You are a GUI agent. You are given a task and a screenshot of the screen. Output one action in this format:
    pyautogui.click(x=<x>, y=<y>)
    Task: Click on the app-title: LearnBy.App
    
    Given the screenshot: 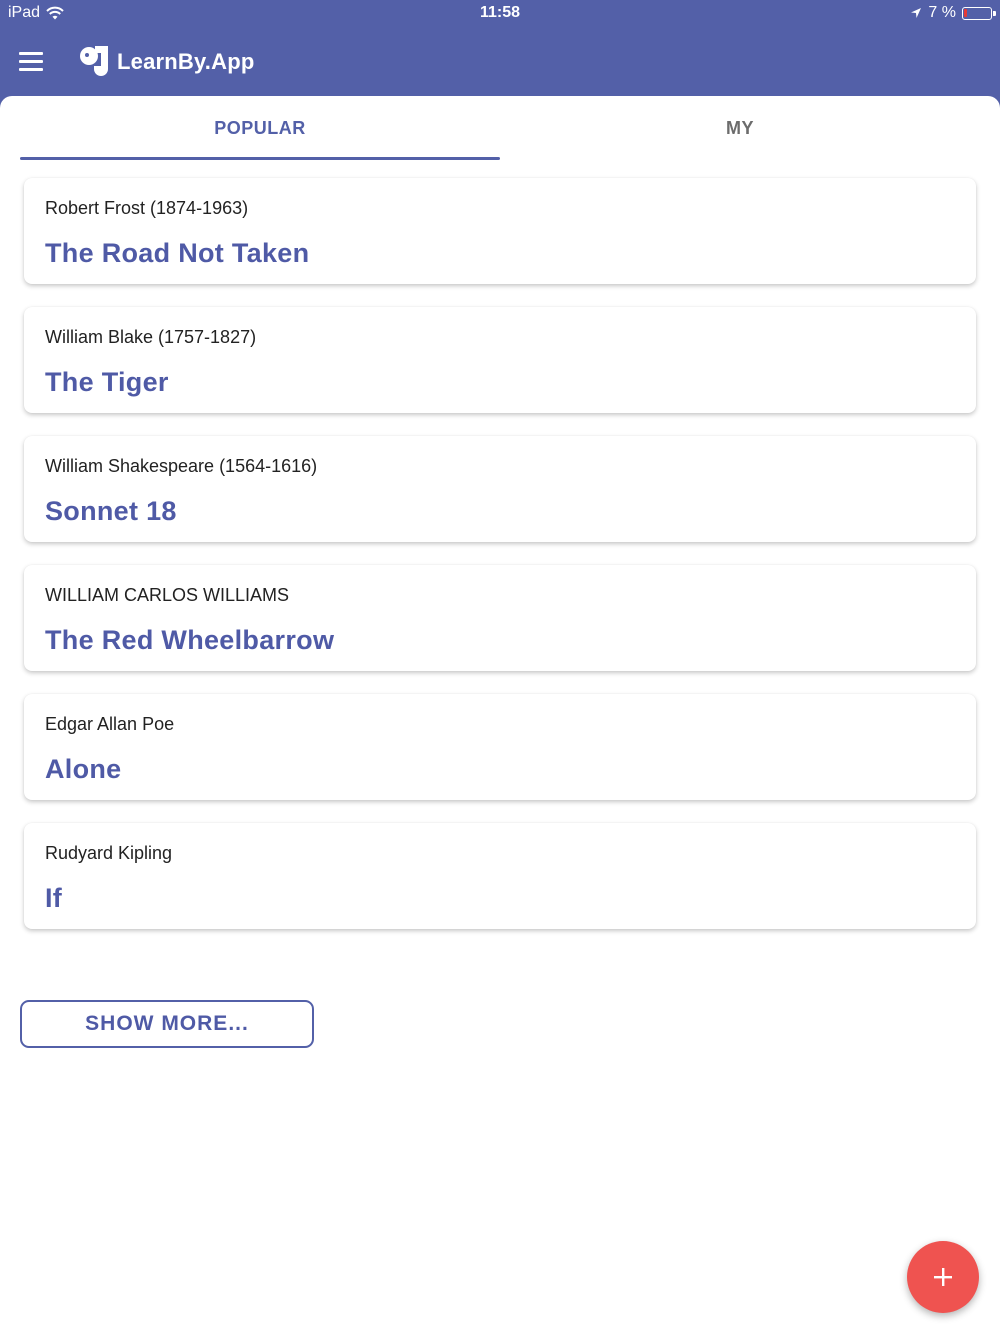 What is the action you would take?
    pyautogui.click(x=186, y=61)
    